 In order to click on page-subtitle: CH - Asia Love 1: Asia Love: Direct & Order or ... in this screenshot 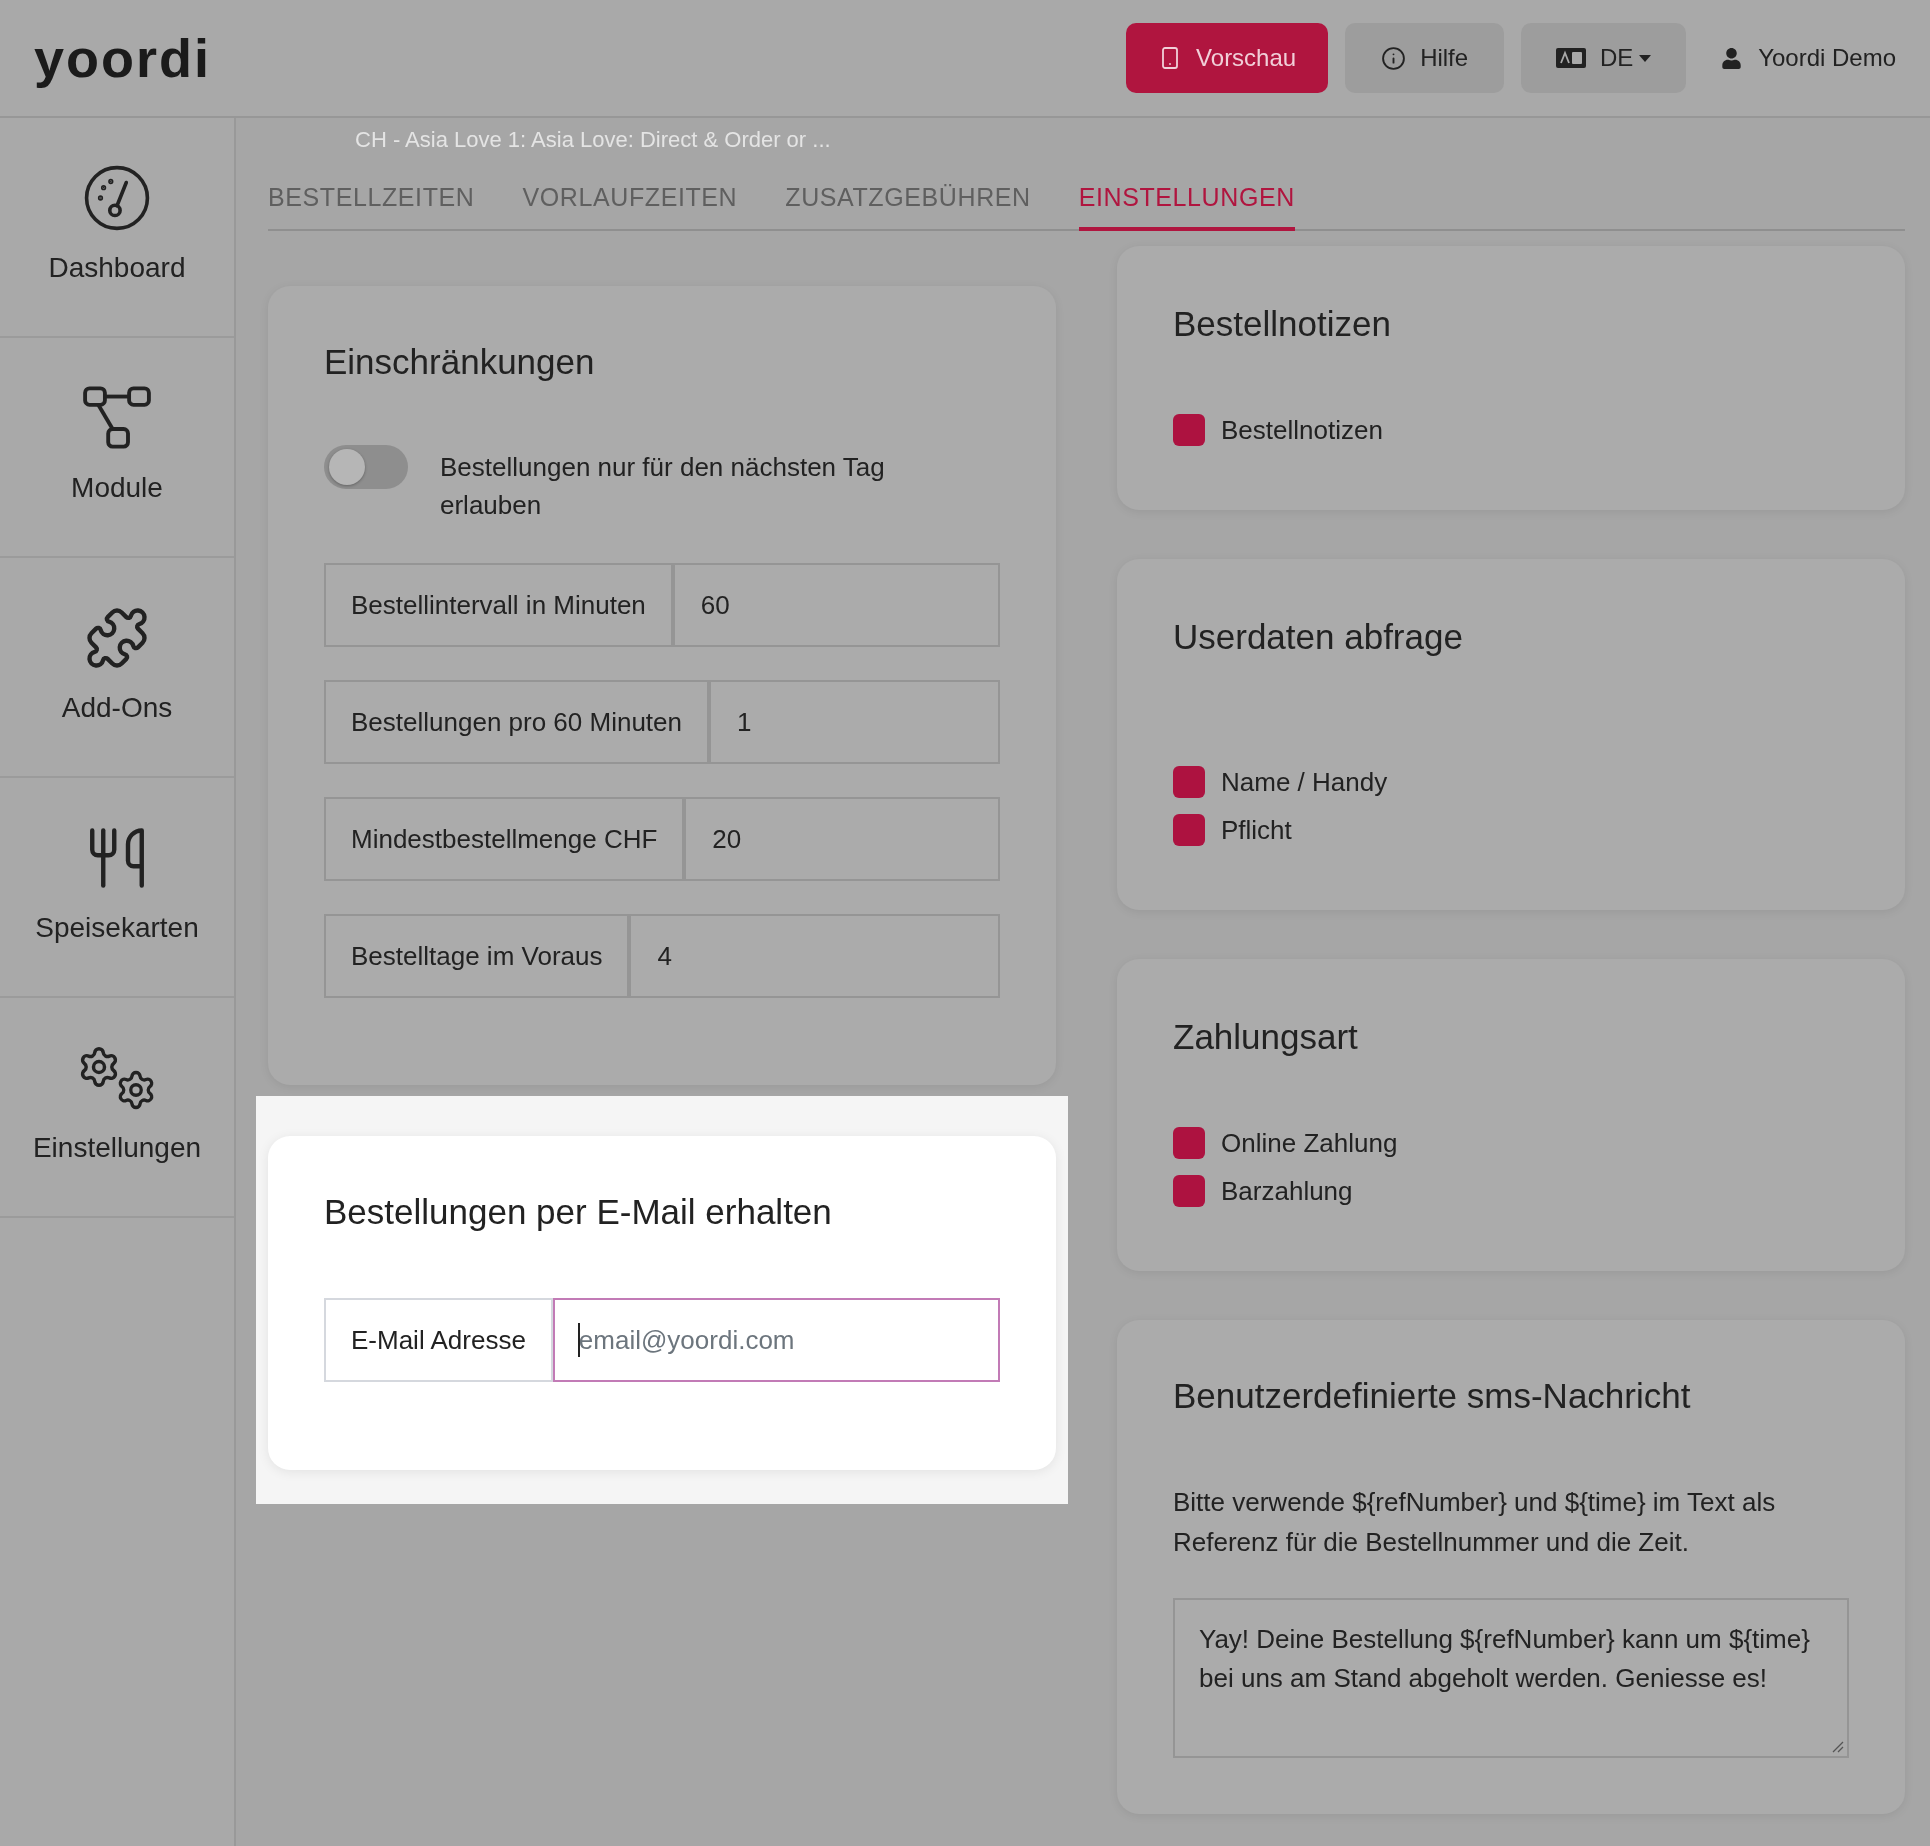, I will do `click(593, 139)`.